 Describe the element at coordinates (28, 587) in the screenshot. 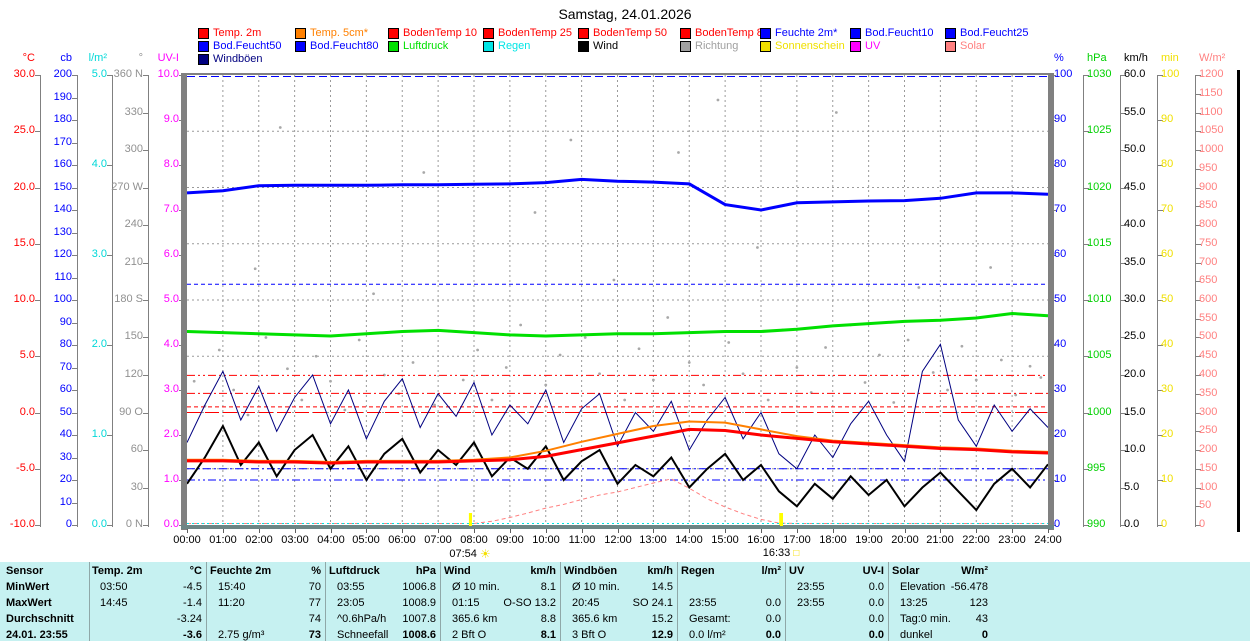

I see `table-row-label: MinWert` at that location.